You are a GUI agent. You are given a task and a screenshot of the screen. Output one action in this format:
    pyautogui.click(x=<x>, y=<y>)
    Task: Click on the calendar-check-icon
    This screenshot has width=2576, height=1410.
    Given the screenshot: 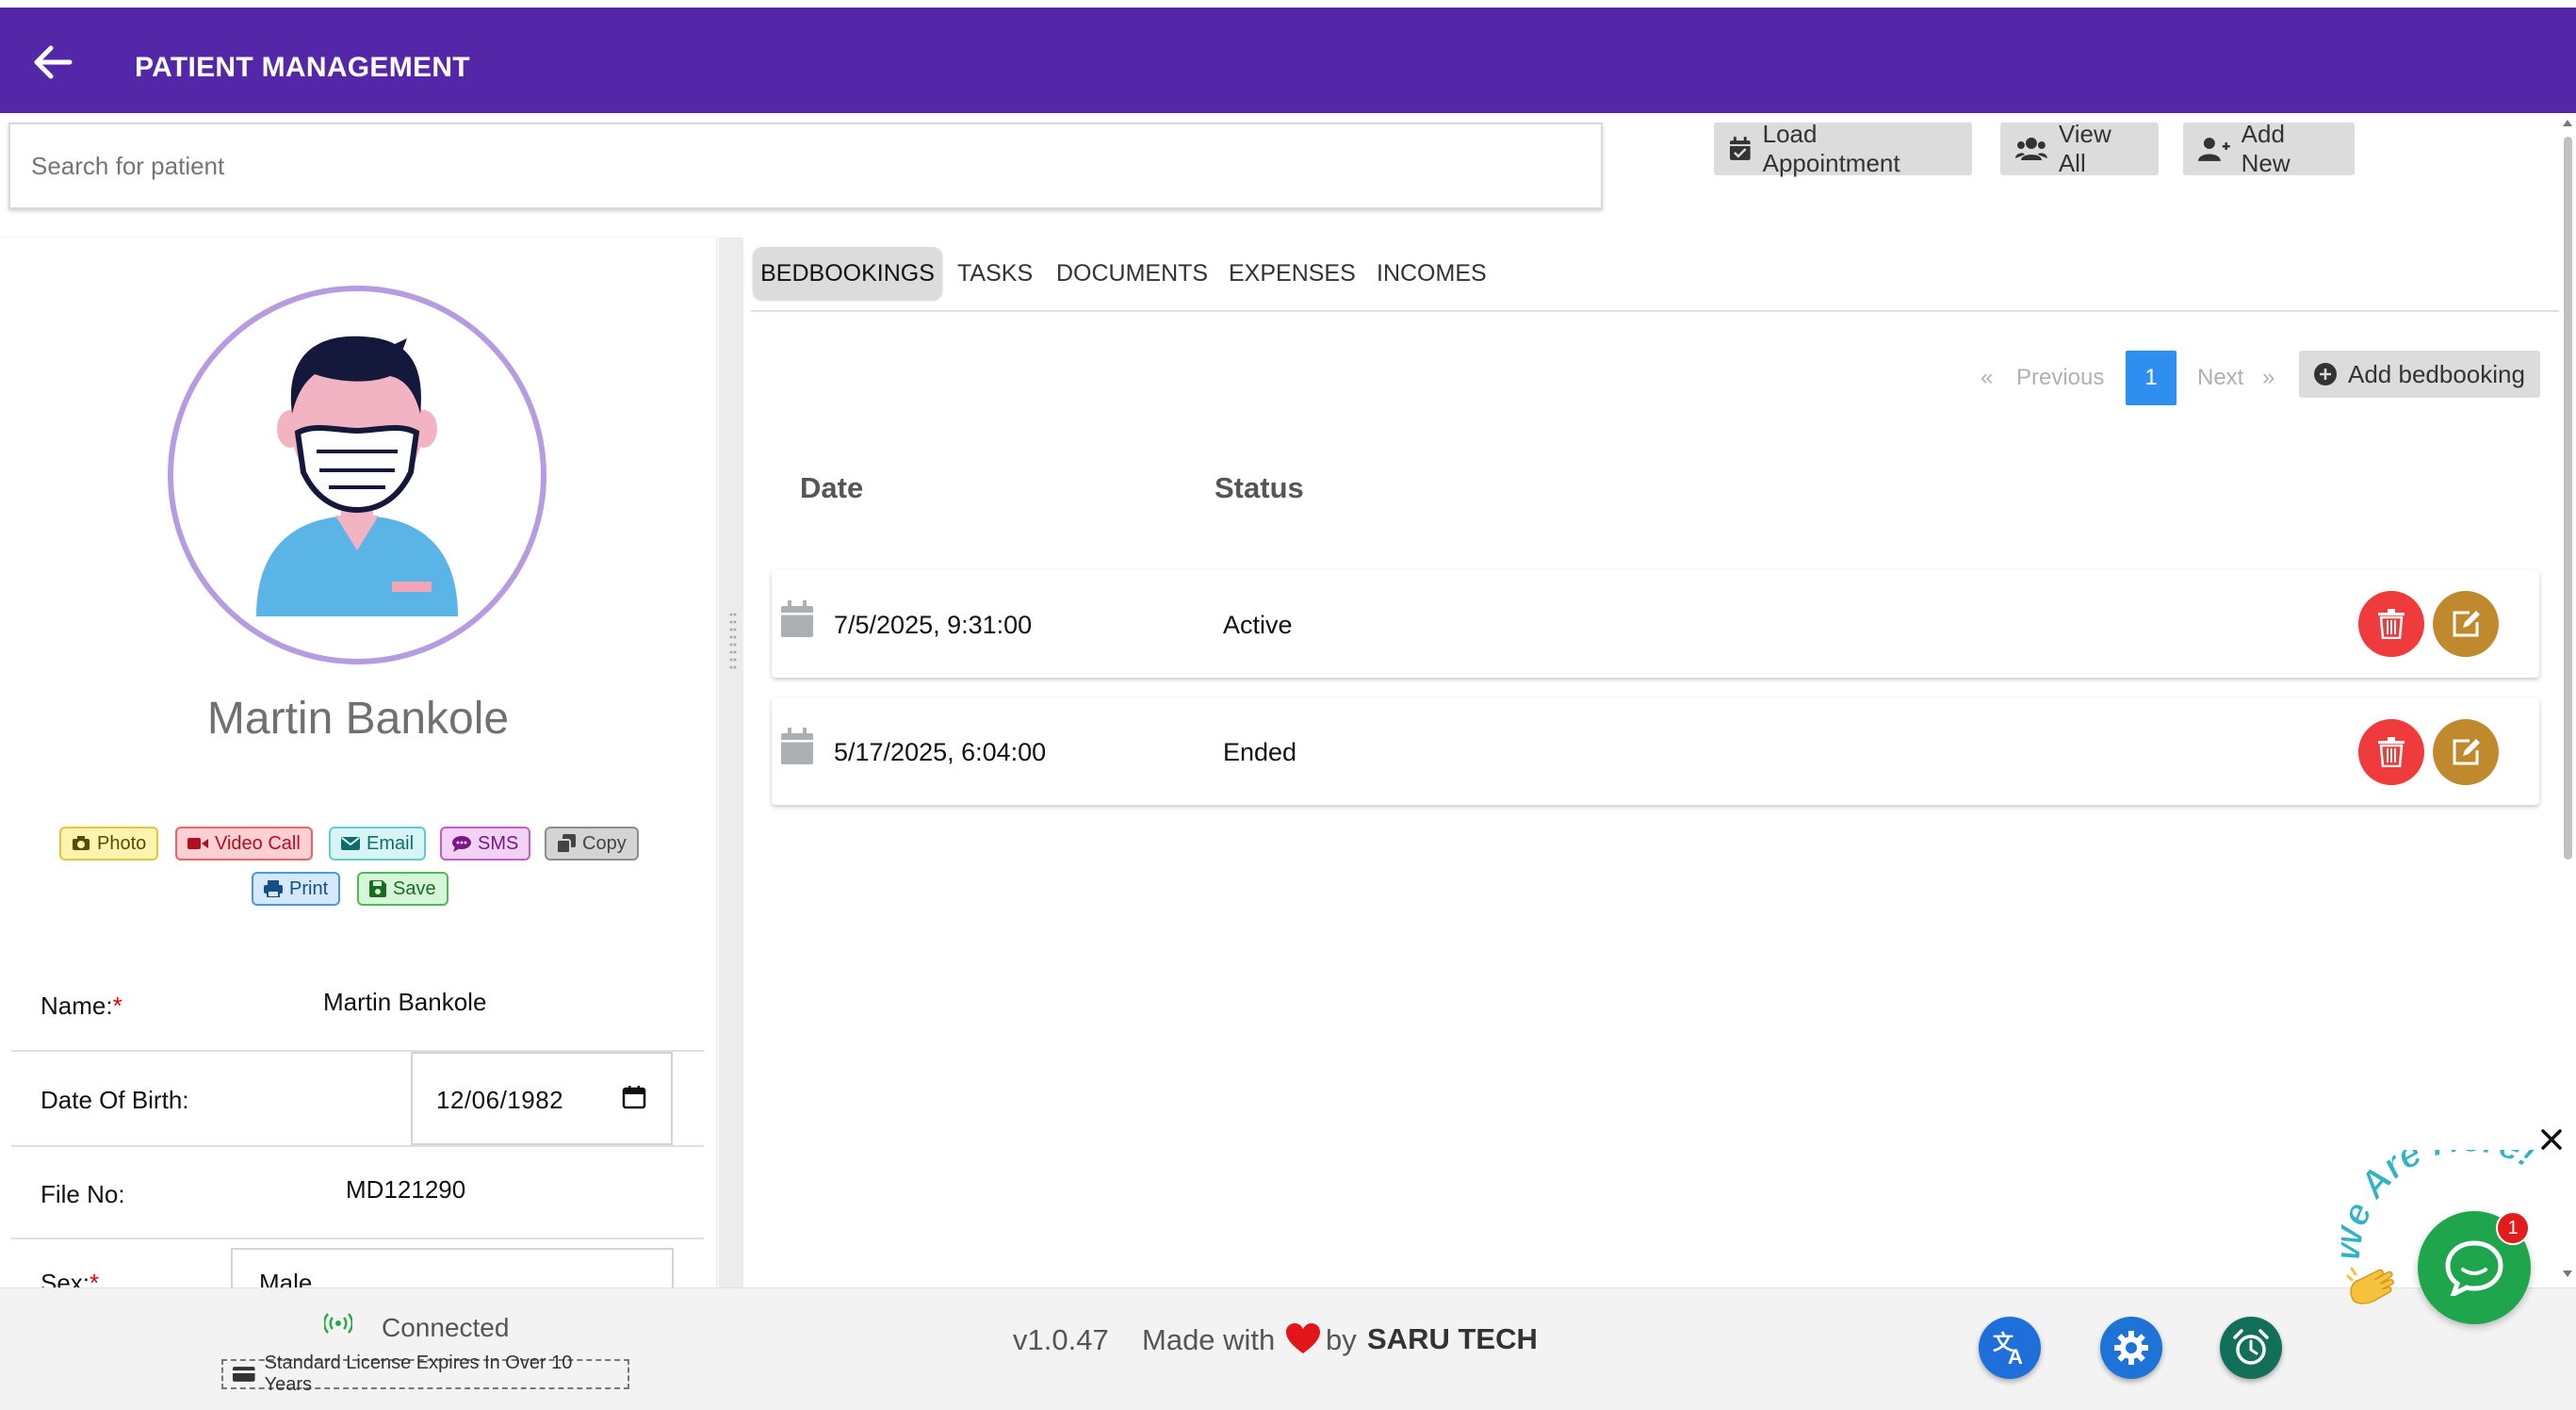 What is the action you would take?
    pyautogui.click(x=1740, y=148)
    